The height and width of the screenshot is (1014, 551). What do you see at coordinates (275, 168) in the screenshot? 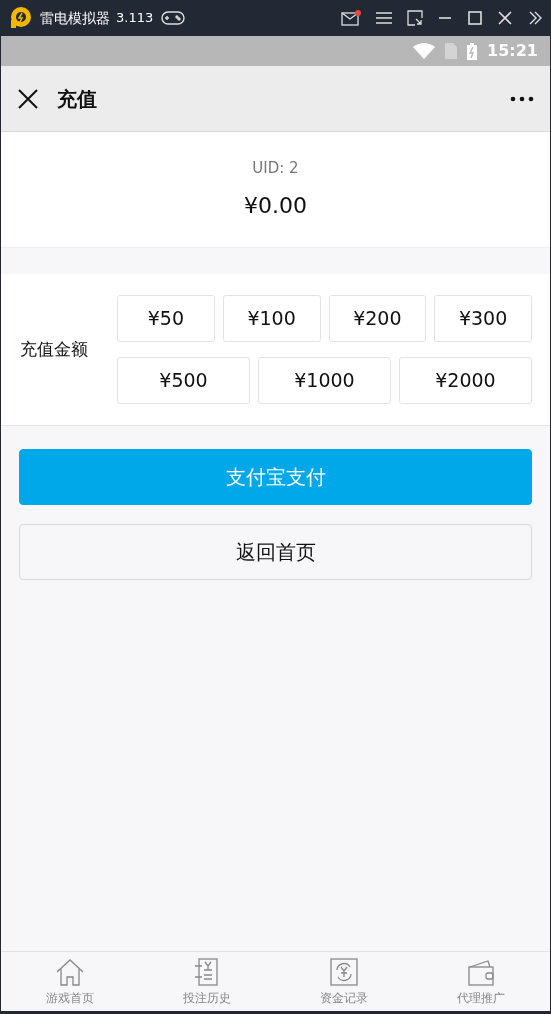
I see `uid-text: UID: 2` at bounding box center [275, 168].